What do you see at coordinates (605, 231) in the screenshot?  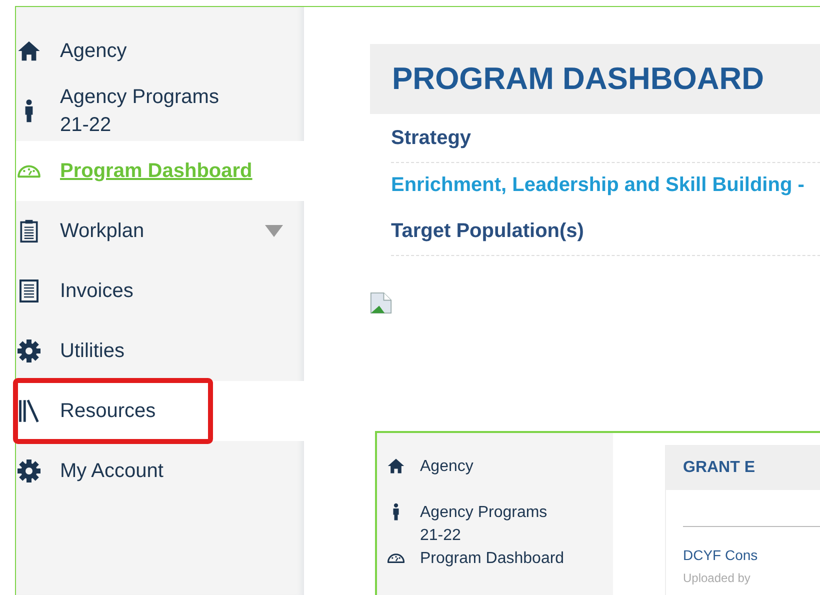 I see `section-label: Target Population(s)` at bounding box center [605, 231].